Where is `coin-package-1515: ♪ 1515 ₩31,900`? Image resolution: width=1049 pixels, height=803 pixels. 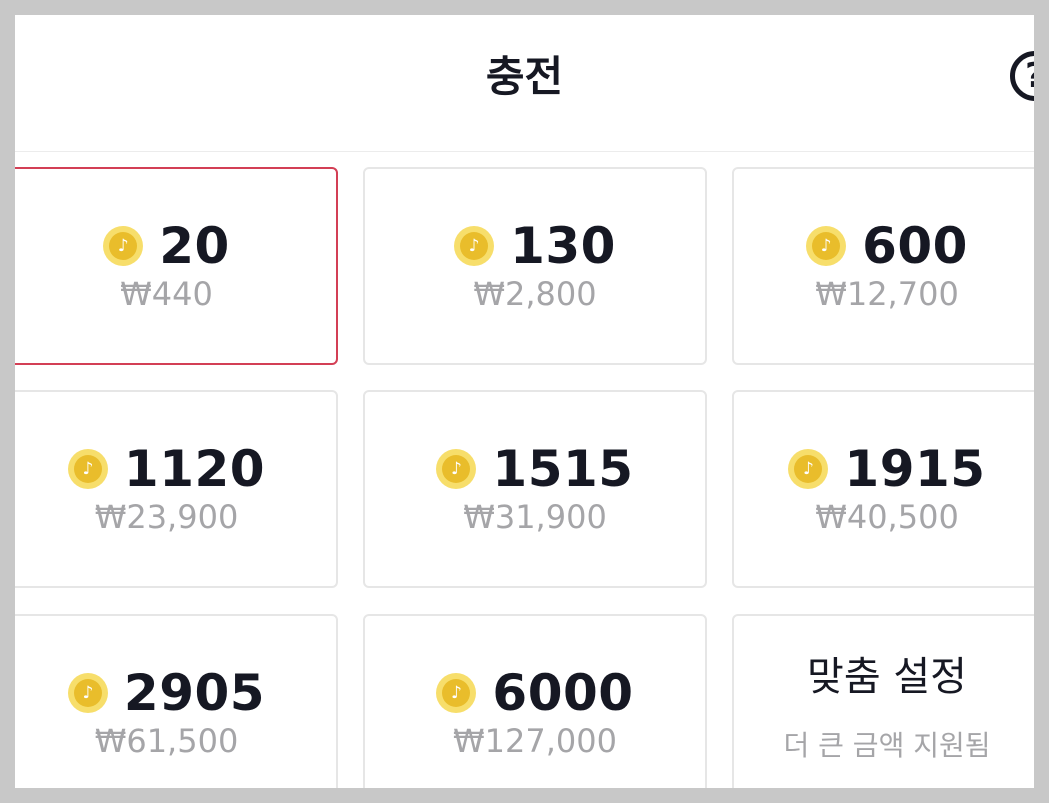
coin-package-1515: ♪ 1515 ₩31,900 is located at coordinates (535, 489).